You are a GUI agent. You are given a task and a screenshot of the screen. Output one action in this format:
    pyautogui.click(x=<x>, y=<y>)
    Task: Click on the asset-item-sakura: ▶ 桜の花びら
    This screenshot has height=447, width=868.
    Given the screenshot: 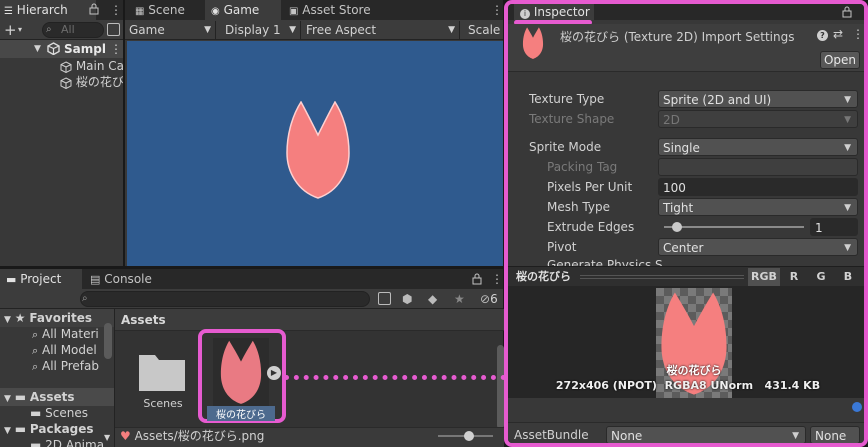 What is the action you would take?
    pyautogui.click(x=244, y=378)
    